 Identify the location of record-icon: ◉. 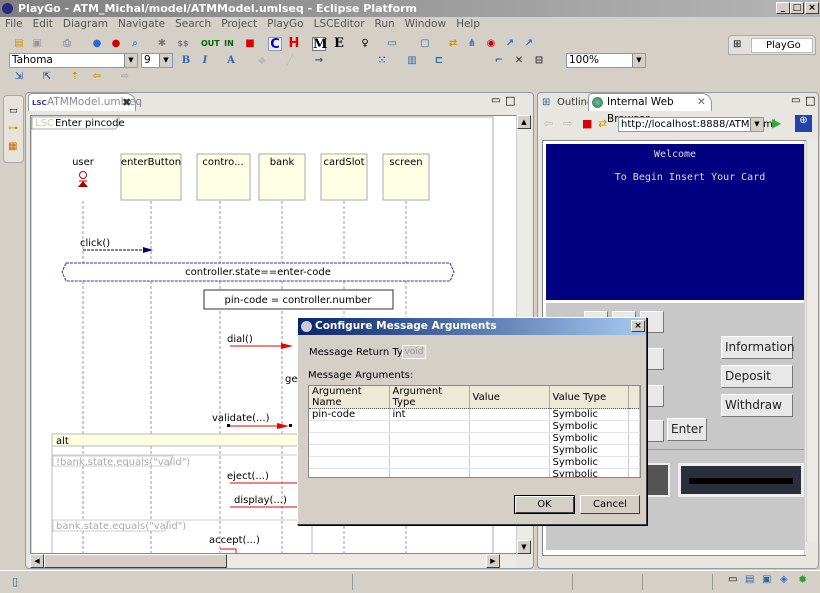
(491, 44).